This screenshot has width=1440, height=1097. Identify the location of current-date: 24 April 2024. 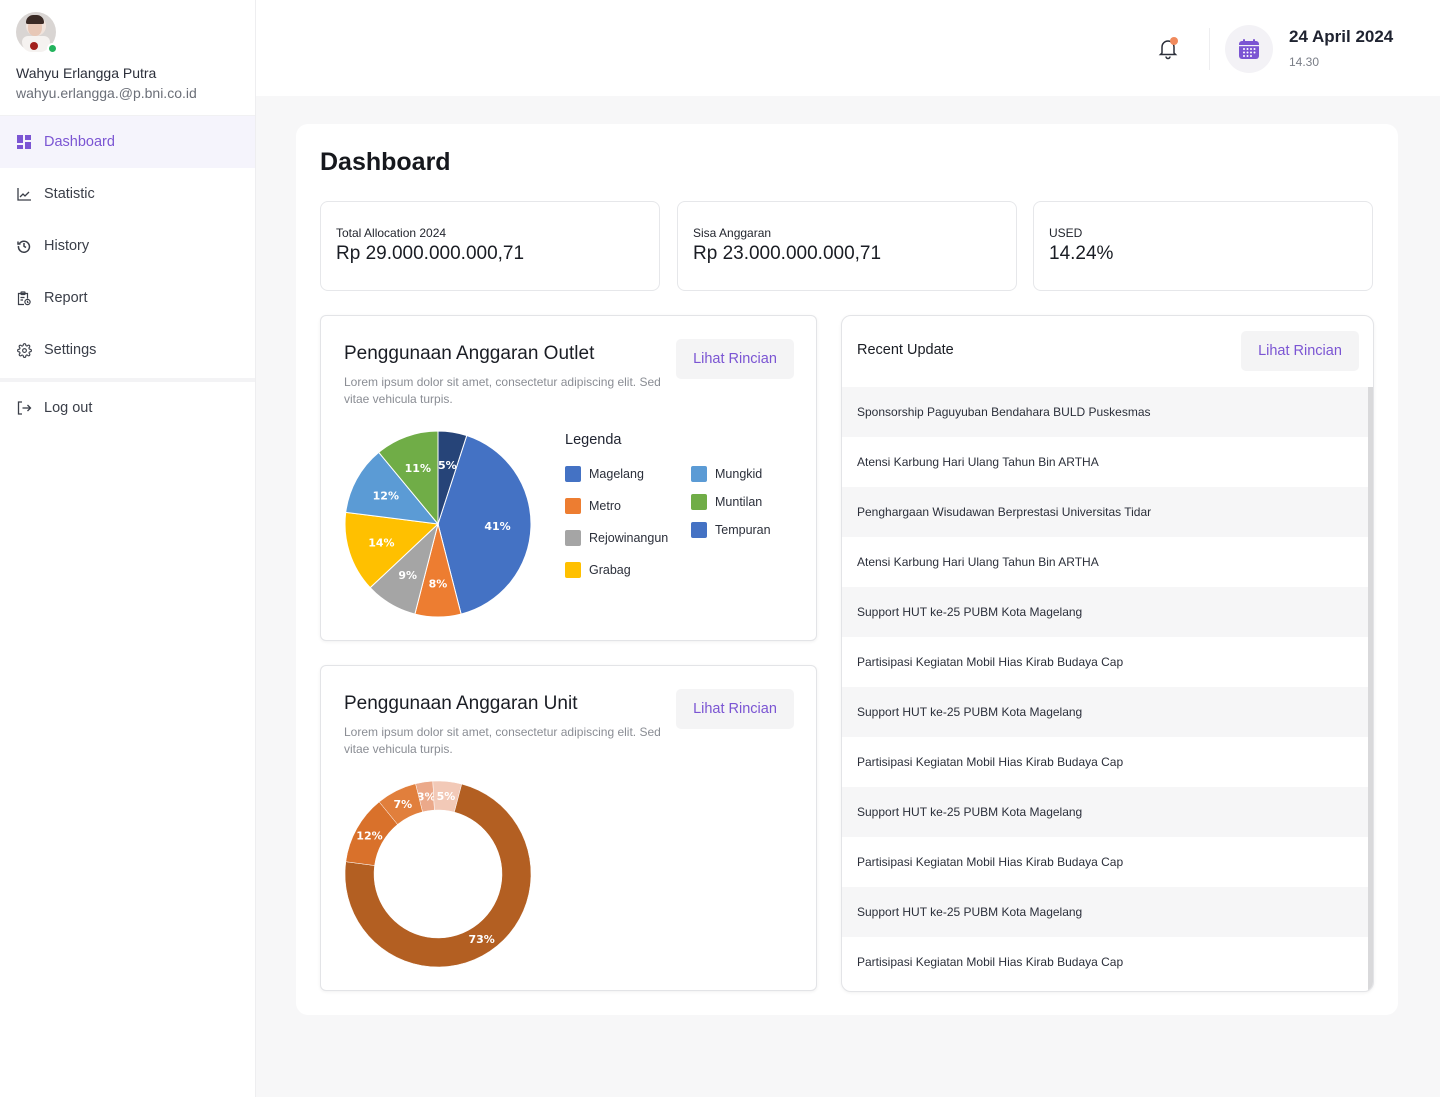
(1341, 36).